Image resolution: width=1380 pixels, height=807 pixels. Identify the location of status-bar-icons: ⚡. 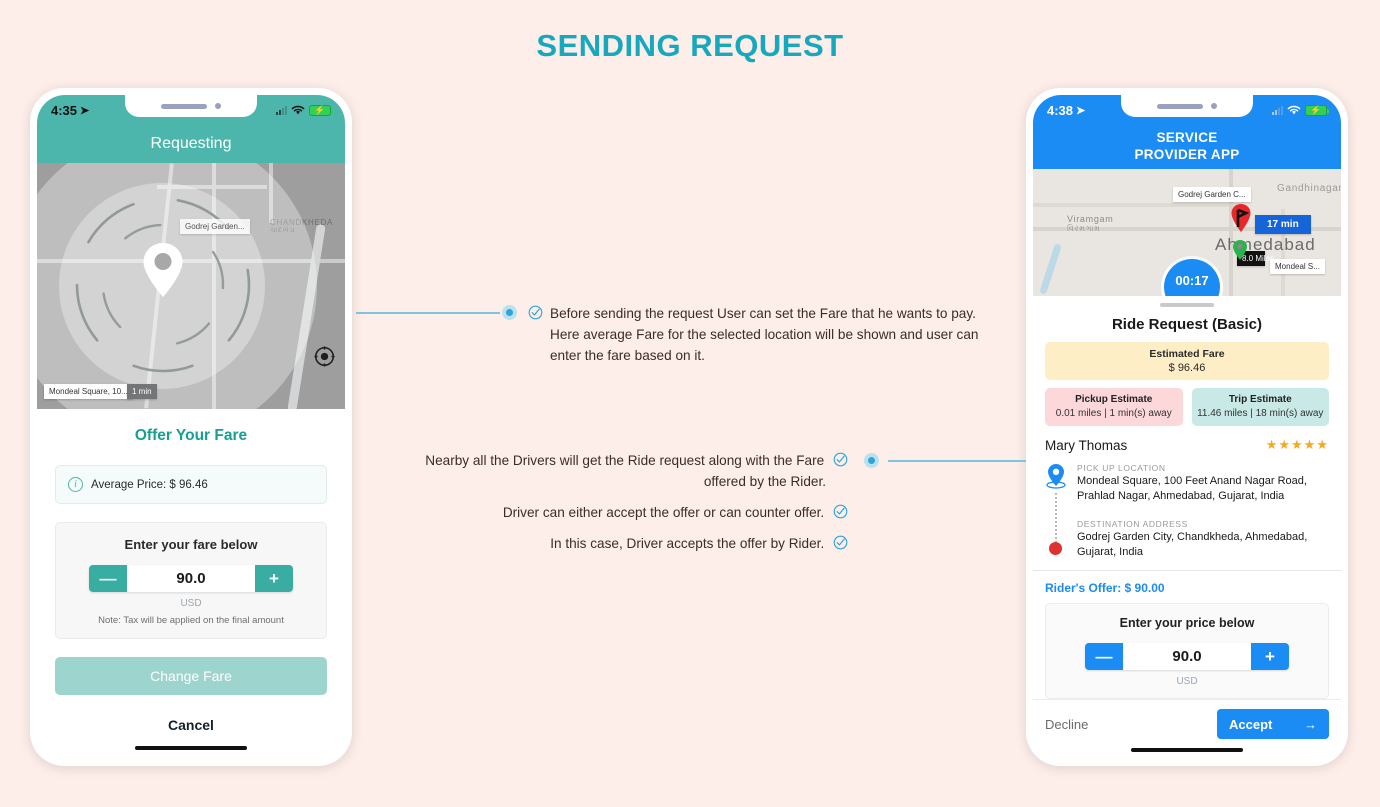
(304, 110).